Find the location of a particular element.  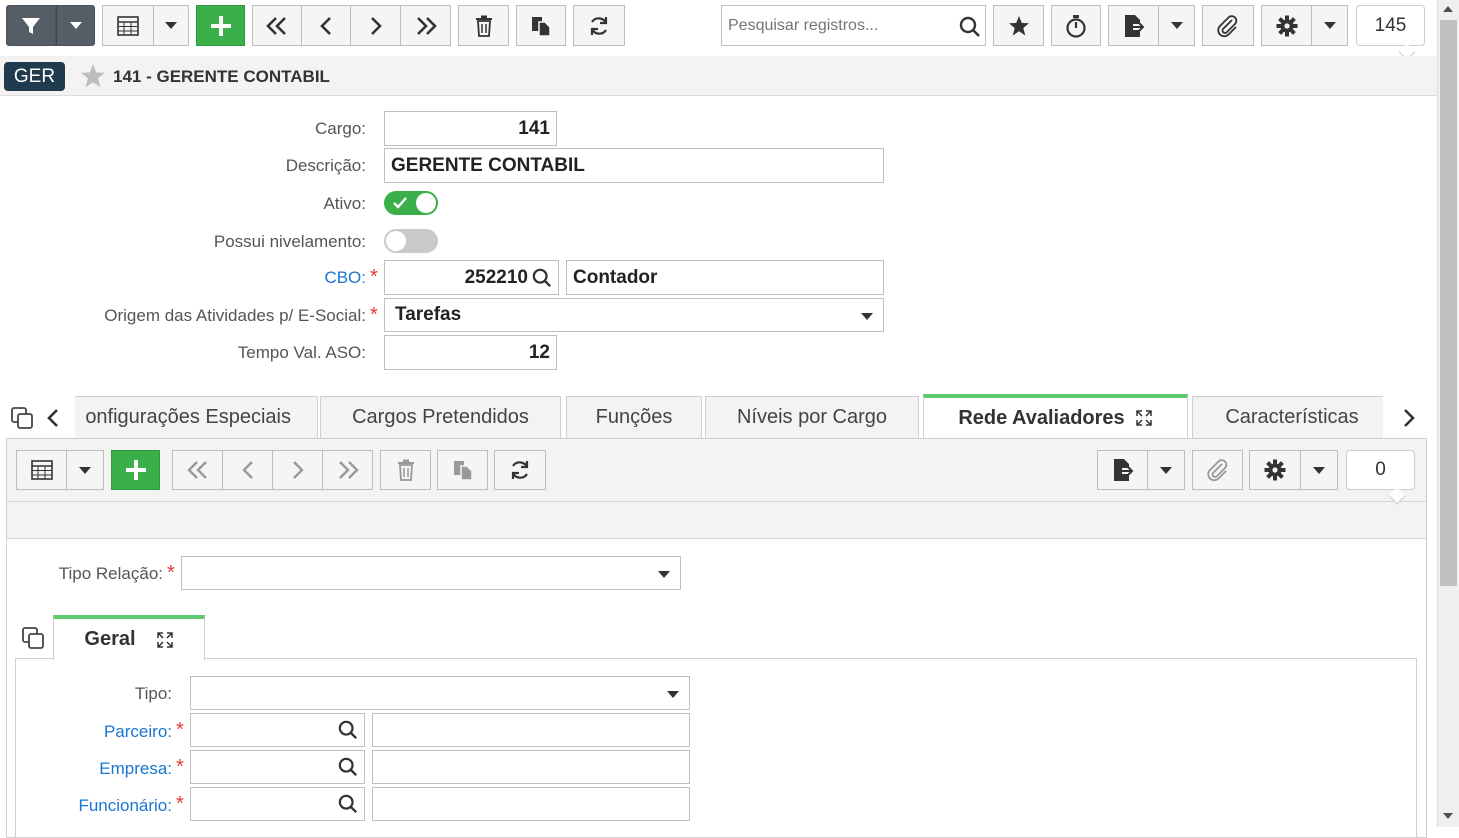

filter-dropdown-button is located at coordinates (75, 25).